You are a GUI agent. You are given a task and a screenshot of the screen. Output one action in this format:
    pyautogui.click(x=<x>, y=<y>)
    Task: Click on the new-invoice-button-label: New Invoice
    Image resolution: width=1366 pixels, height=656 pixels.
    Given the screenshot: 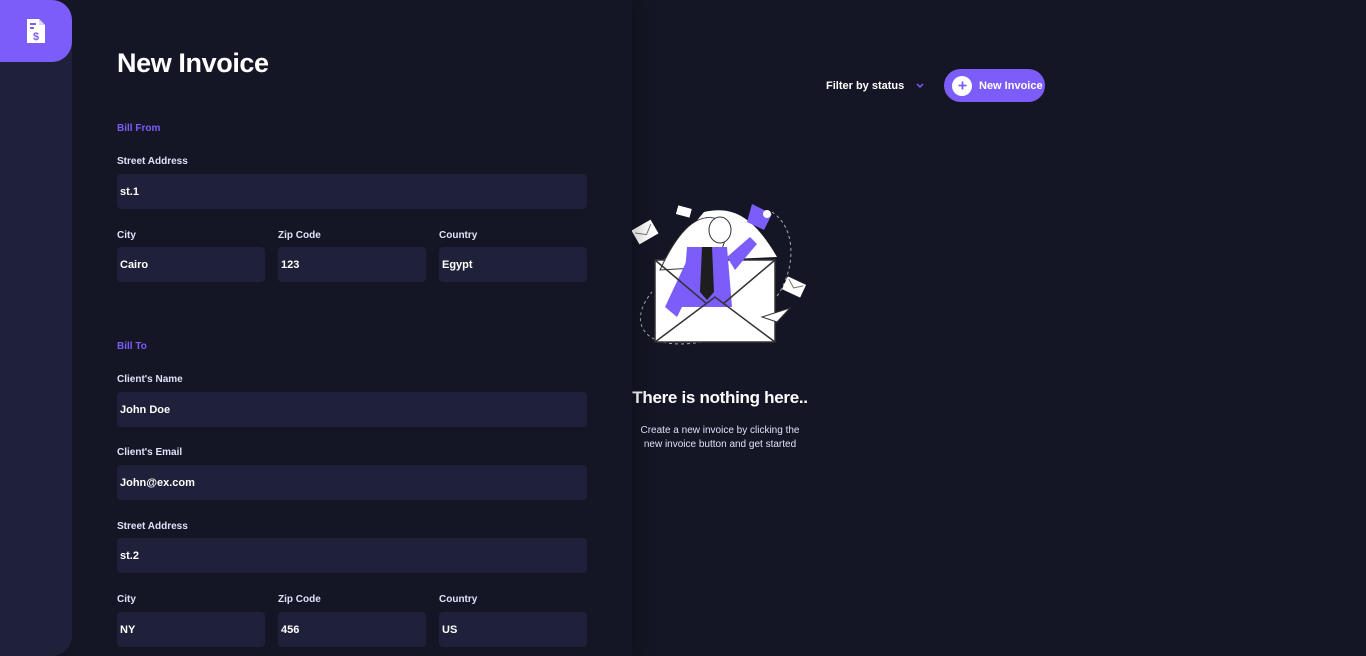 What is the action you would take?
    pyautogui.click(x=1011, y=85)
    